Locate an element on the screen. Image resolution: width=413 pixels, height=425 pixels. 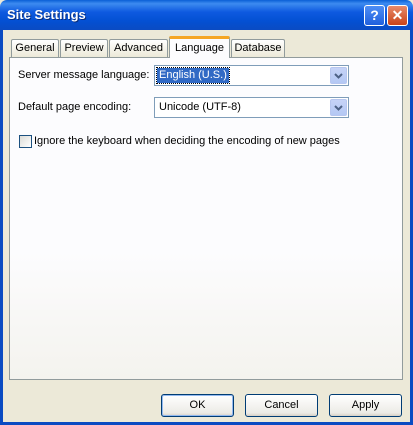
encoding-label: Default page encoding: is located at coordinates (75, 107).